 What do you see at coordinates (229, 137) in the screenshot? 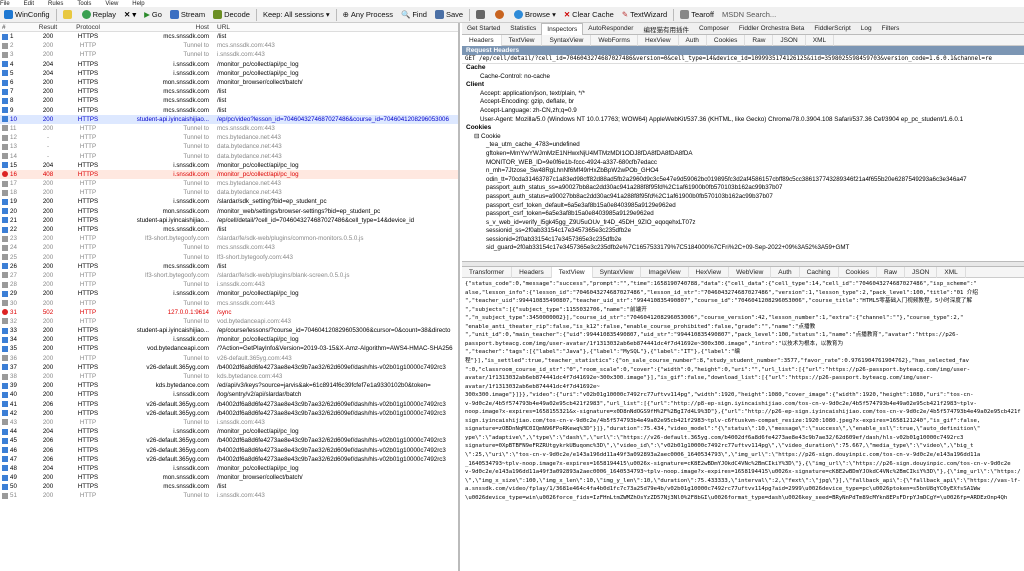
I see `table-row: 12 - HTTP Tunnel to mcs.bytedance.net:443` at bounding box center [229, 137].